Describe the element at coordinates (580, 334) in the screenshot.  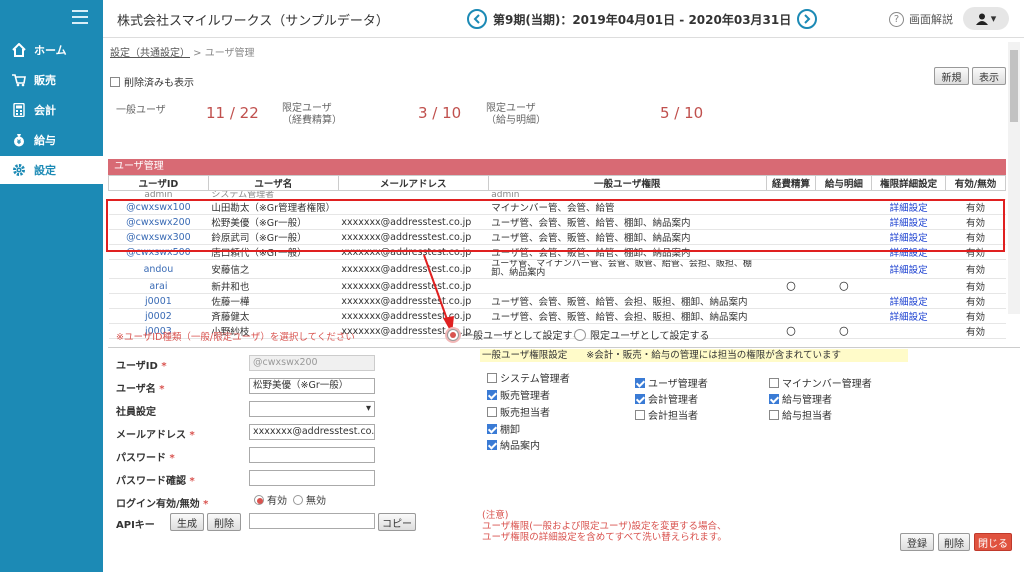
I see `radio-limited-button` at that location.